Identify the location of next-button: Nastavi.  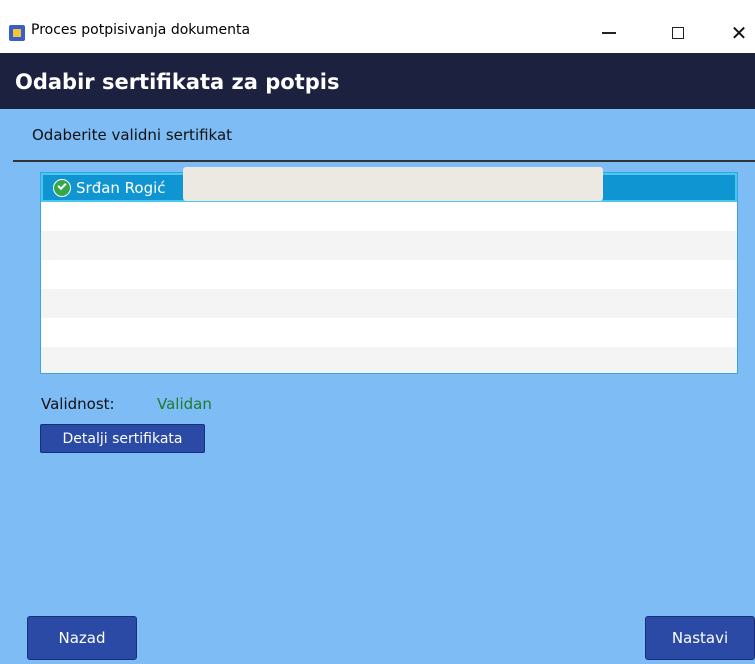
(700, 638).